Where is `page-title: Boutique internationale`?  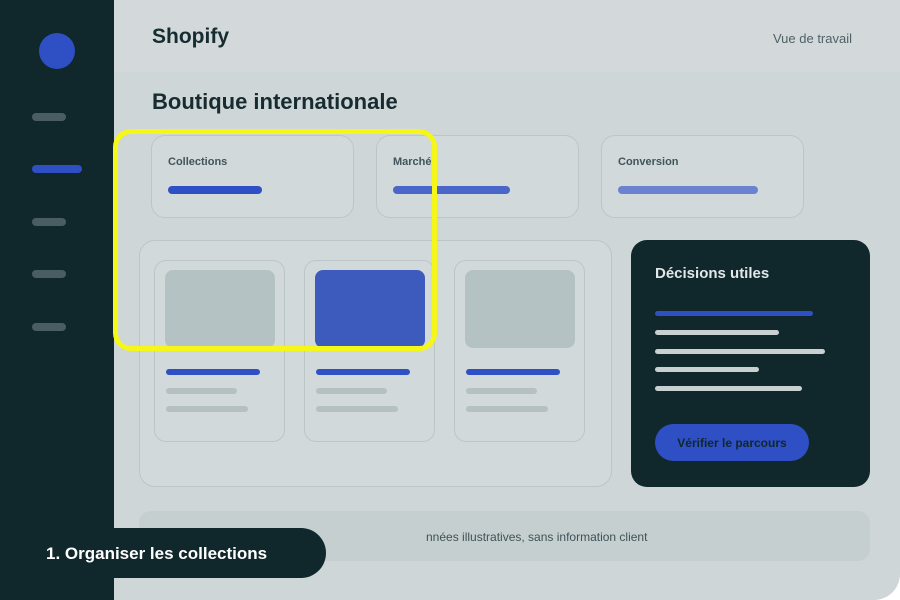
page-title: Boutique internationale is located at coordinates (275, 101).